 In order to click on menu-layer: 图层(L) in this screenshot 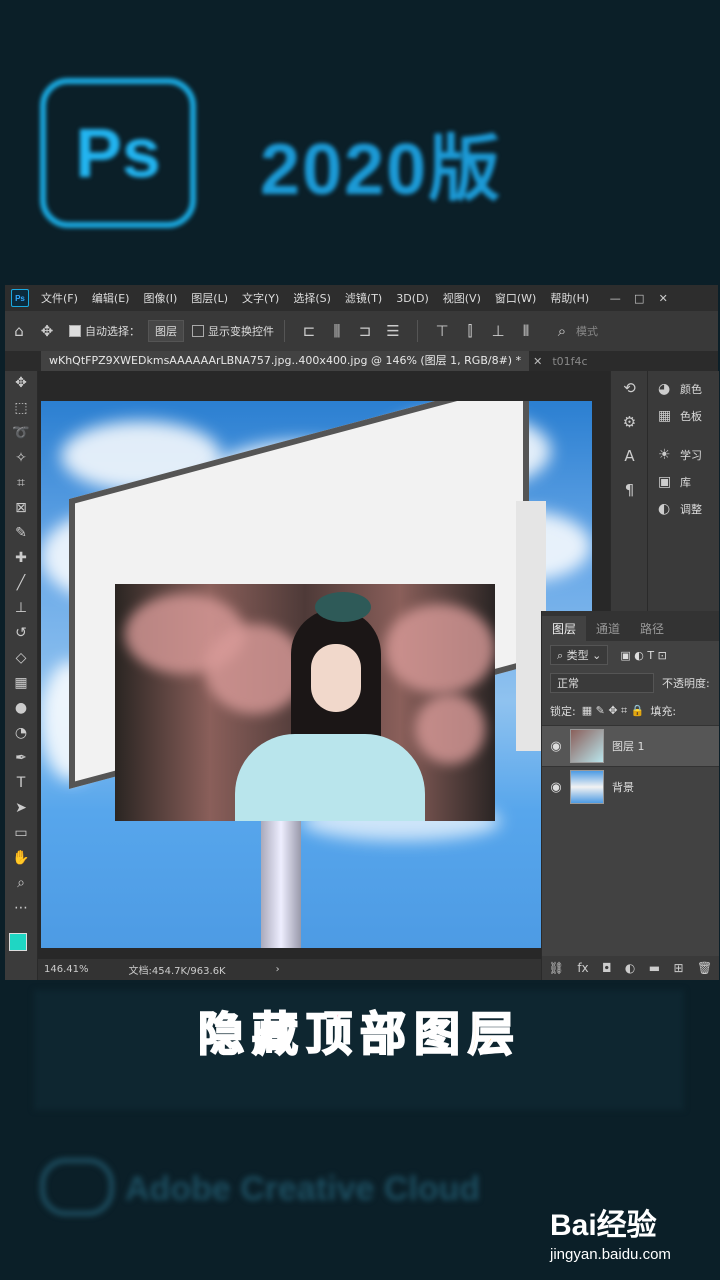, I will do `click(209, 298)`.